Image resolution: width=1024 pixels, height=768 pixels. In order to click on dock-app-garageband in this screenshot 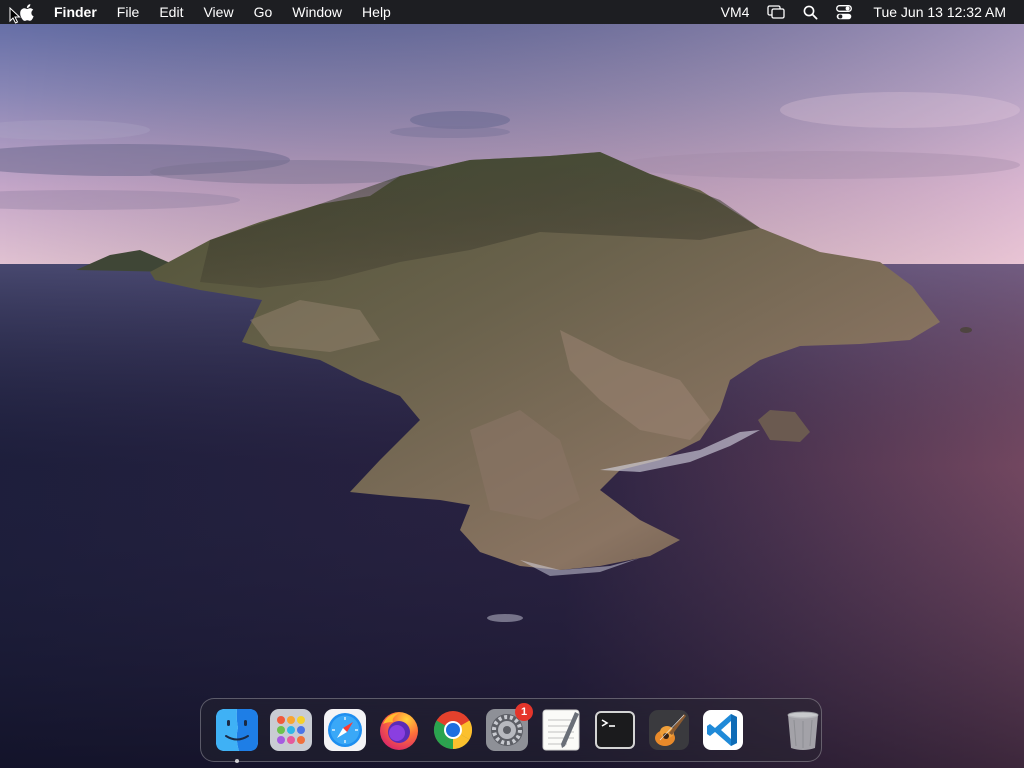, I will do `click(669, 730)`.